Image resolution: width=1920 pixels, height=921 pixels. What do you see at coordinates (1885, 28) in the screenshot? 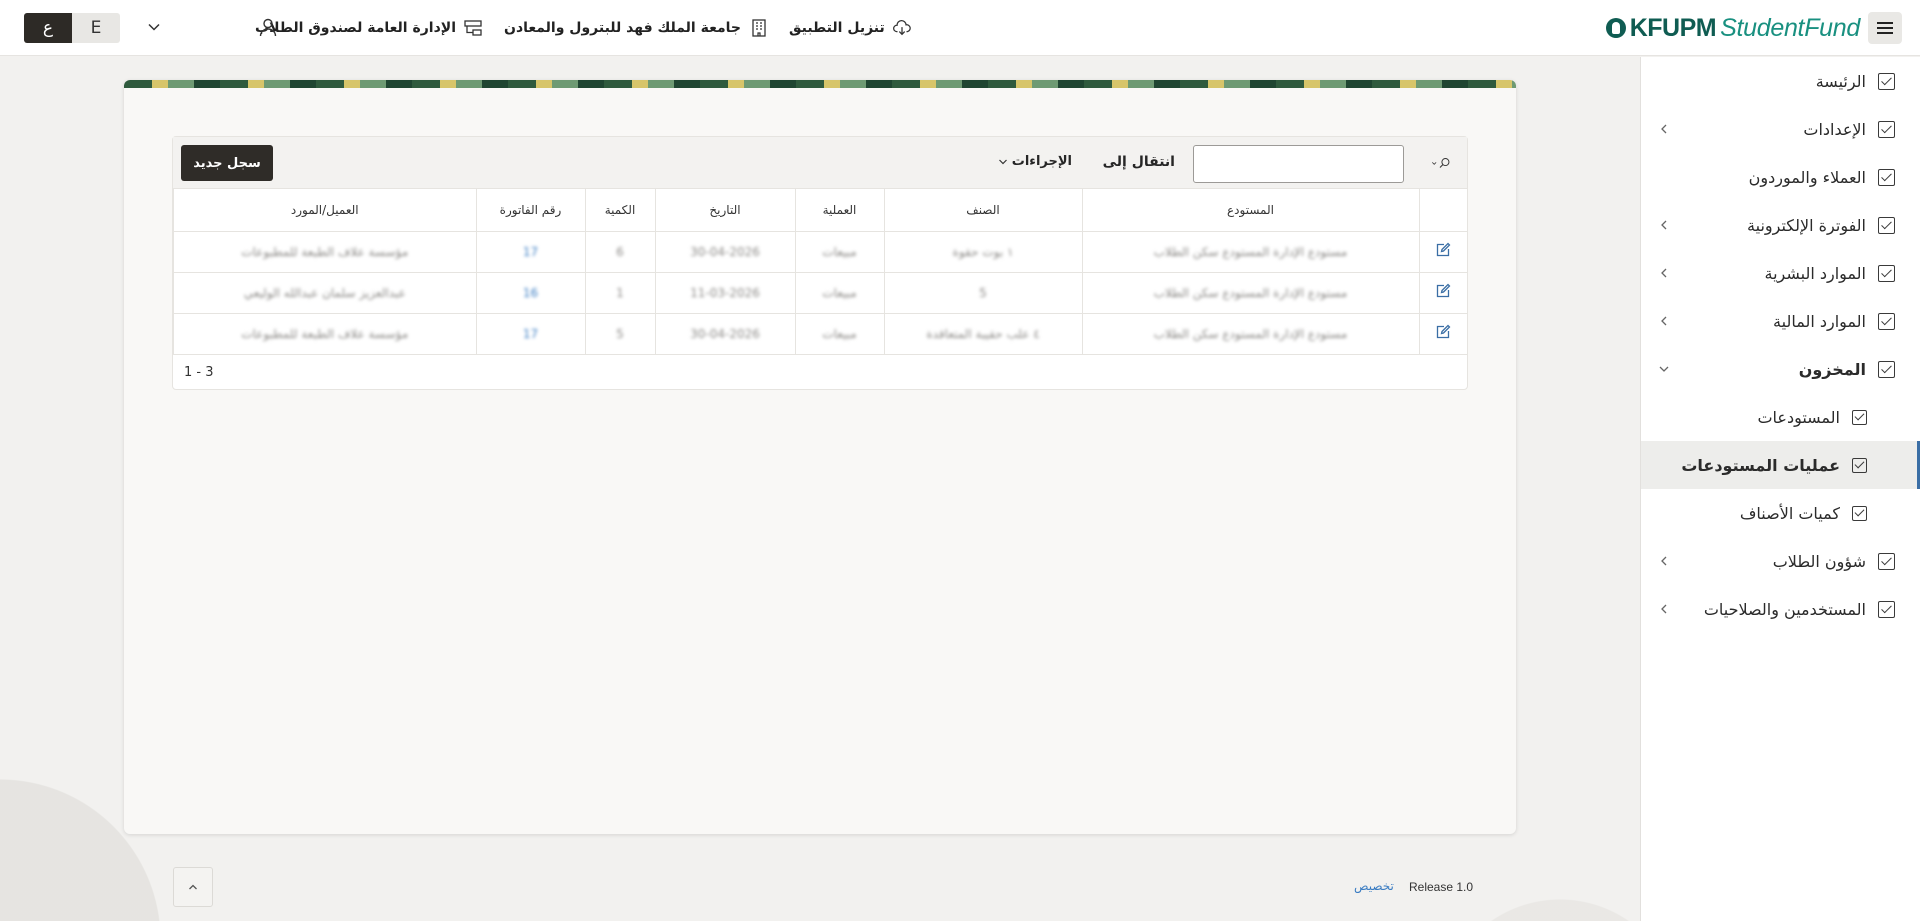
I see `menu-toggle-button` at bounding box center [1885, 28].